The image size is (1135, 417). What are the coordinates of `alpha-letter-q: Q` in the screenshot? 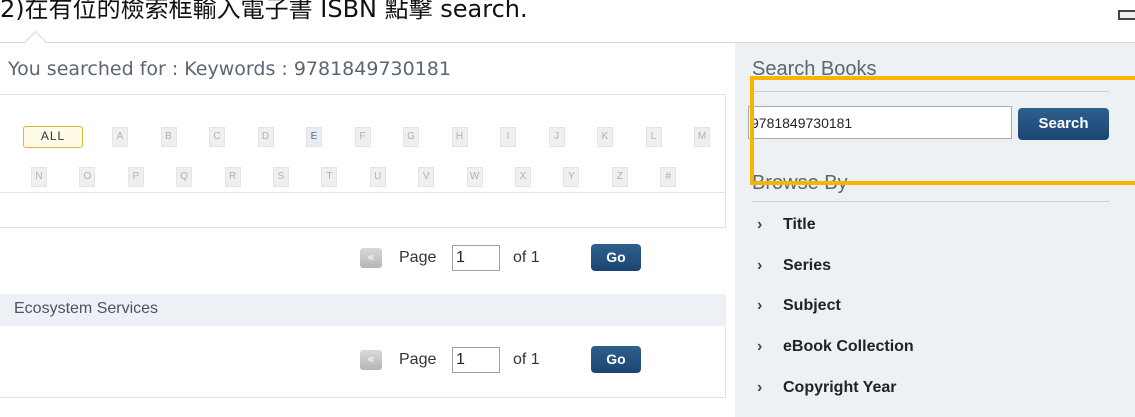 It's located at (184, 177).